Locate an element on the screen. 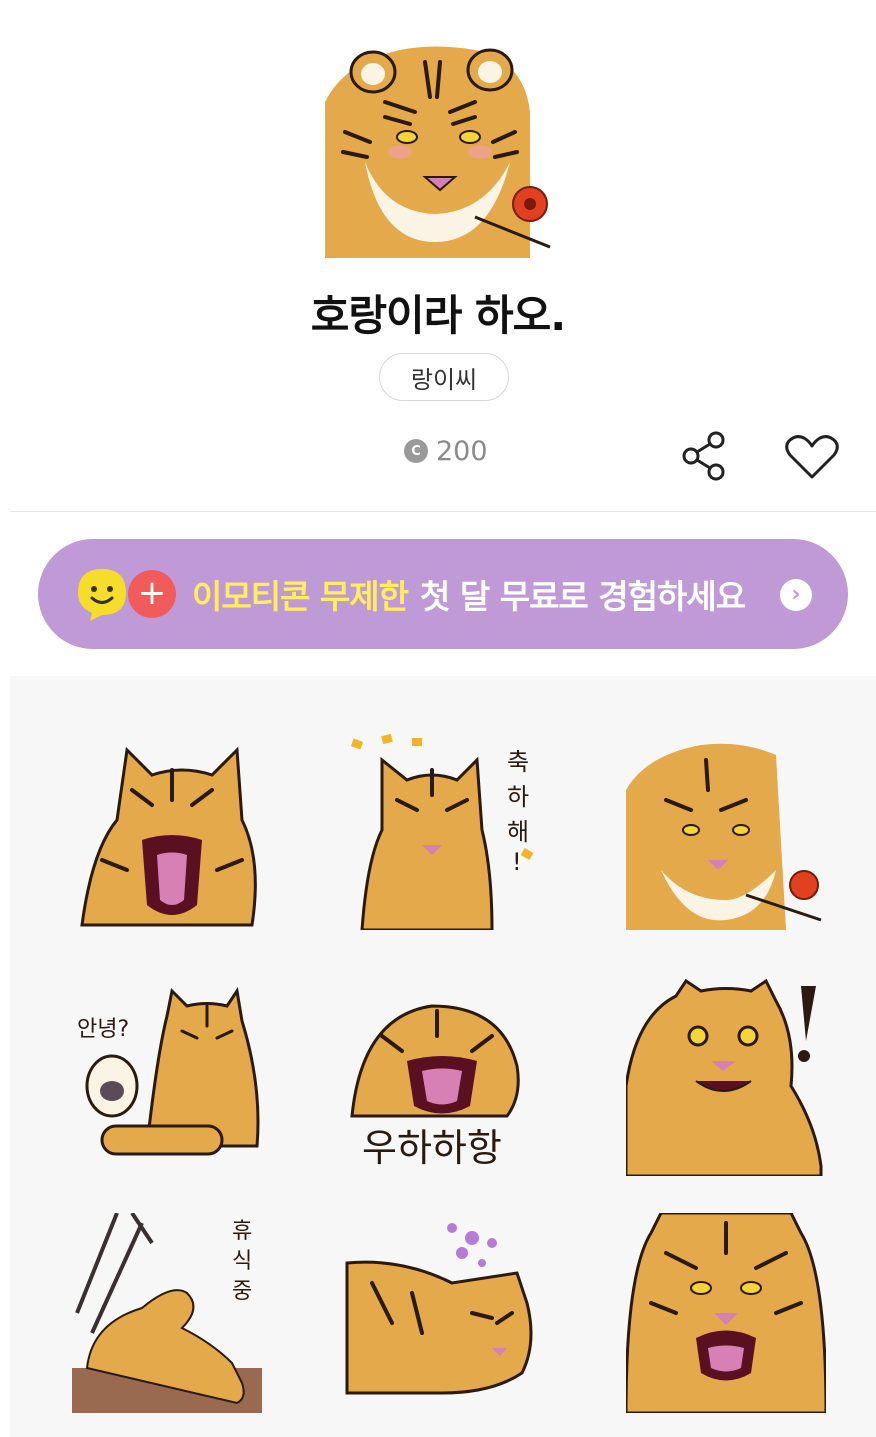  sticker-tiger-with-flower is located at coordinates (726, 830).